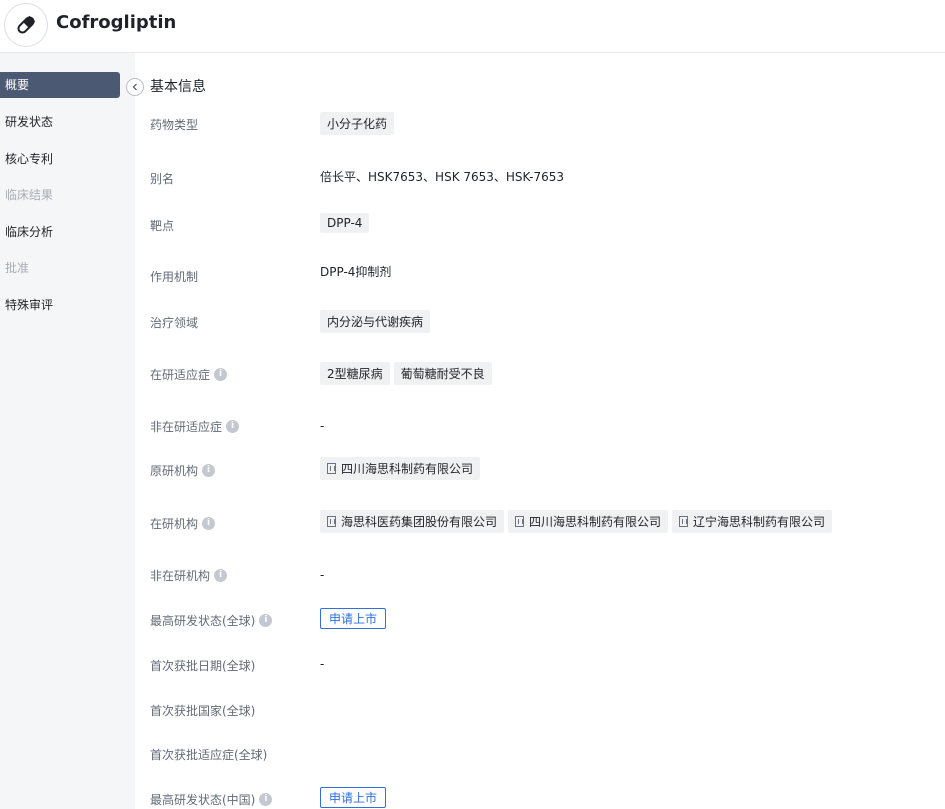  I want to click on drug-type-tag: 小分子化药, so click(357, 123).